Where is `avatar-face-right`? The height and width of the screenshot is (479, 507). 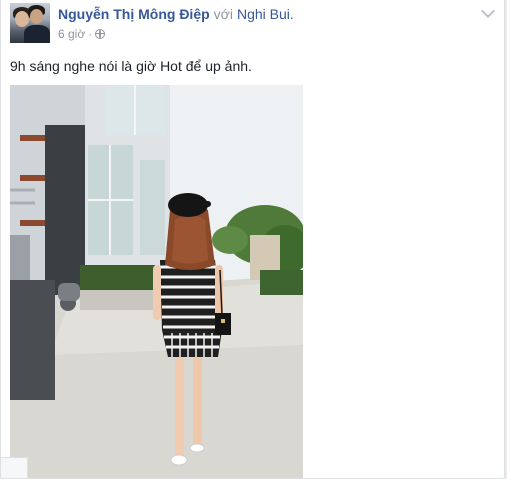
avatar-face-right is located at coordinates (36, 16).